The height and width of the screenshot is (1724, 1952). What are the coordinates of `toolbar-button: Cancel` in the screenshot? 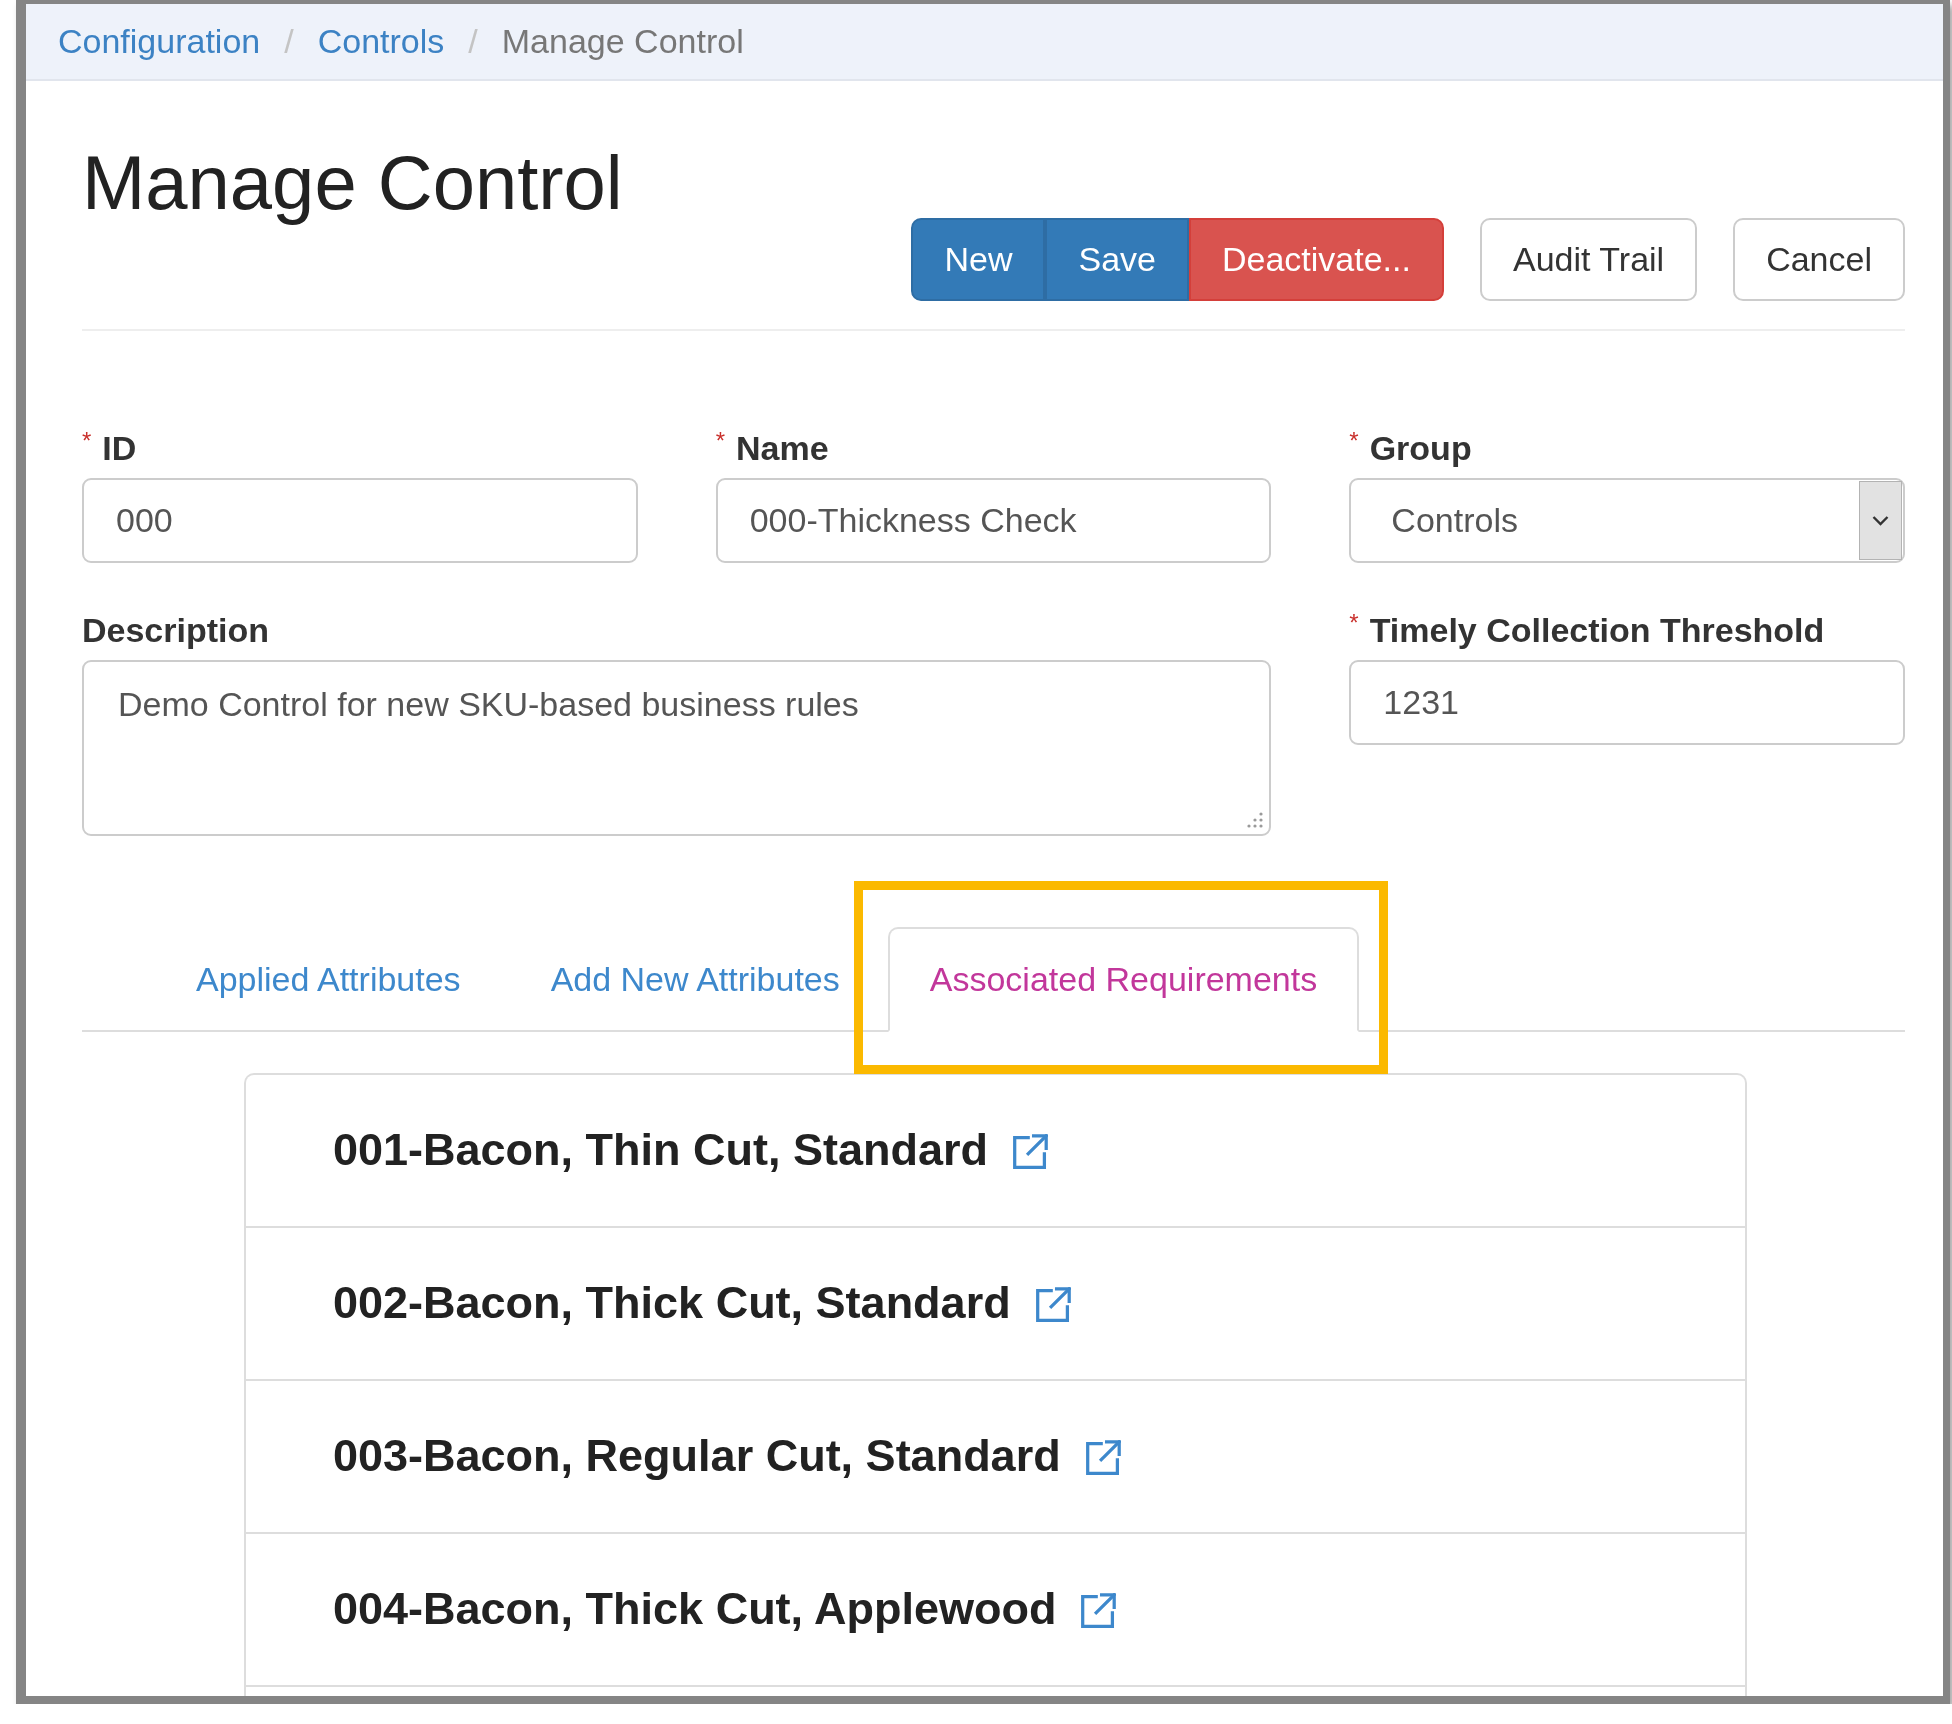 It's located at (1819, 259).